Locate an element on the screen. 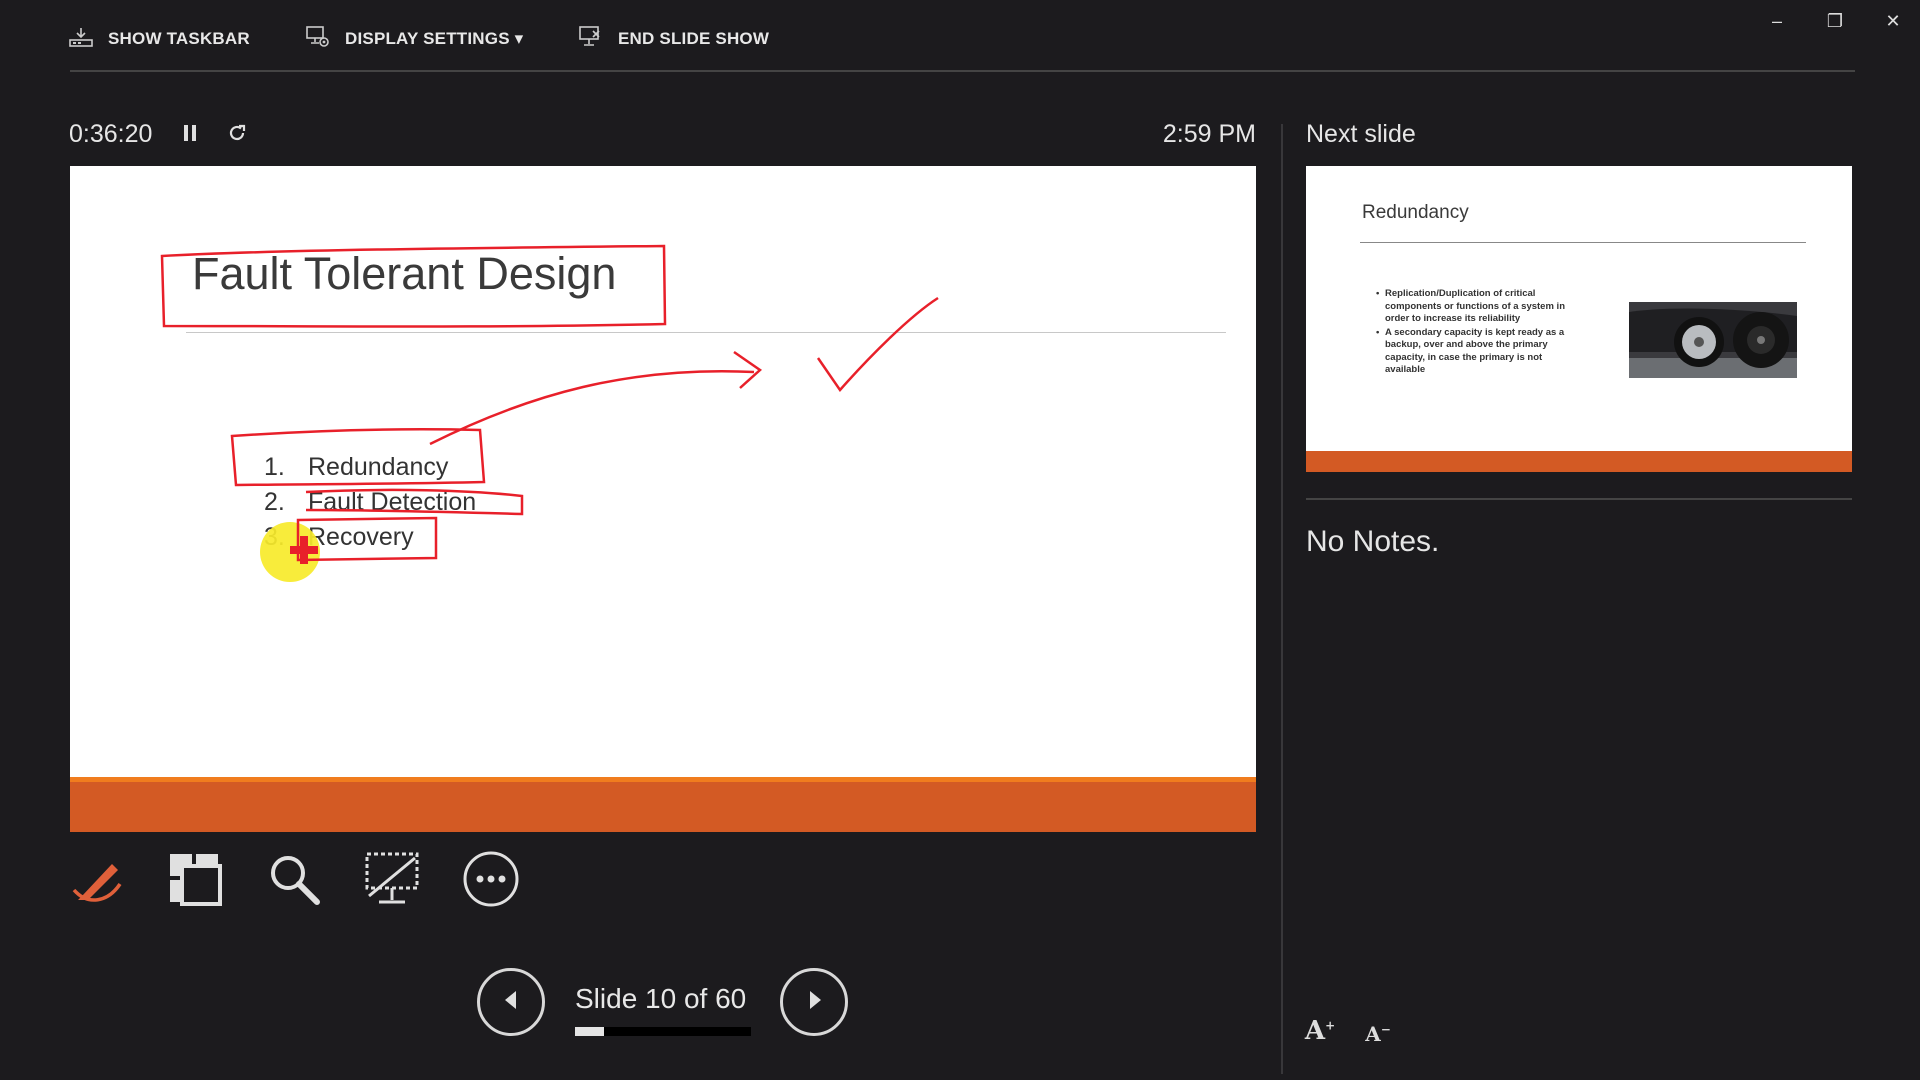 The image size is (1920, 1080). close-icon: ✕ is located at coordinates (1893, 20).